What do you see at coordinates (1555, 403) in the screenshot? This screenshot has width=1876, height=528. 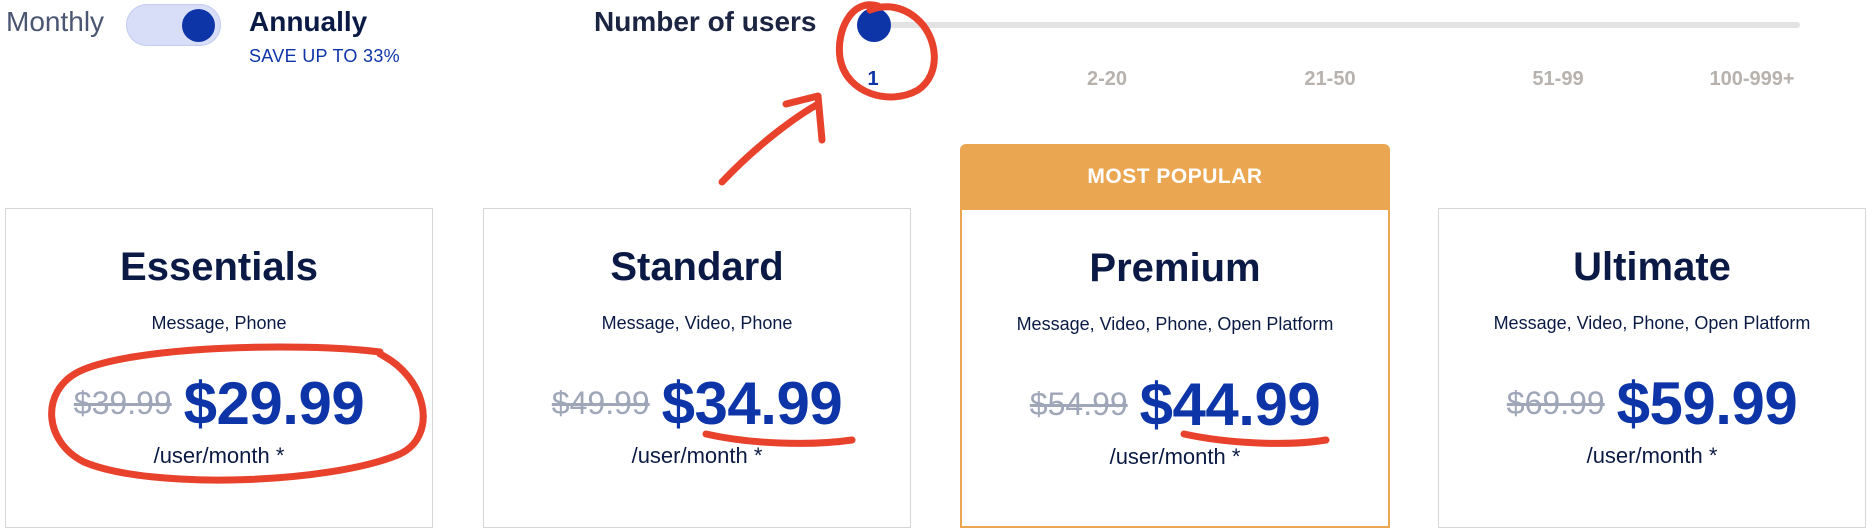 I see `old-price: $69.99` at bounding box center [1555, 403].